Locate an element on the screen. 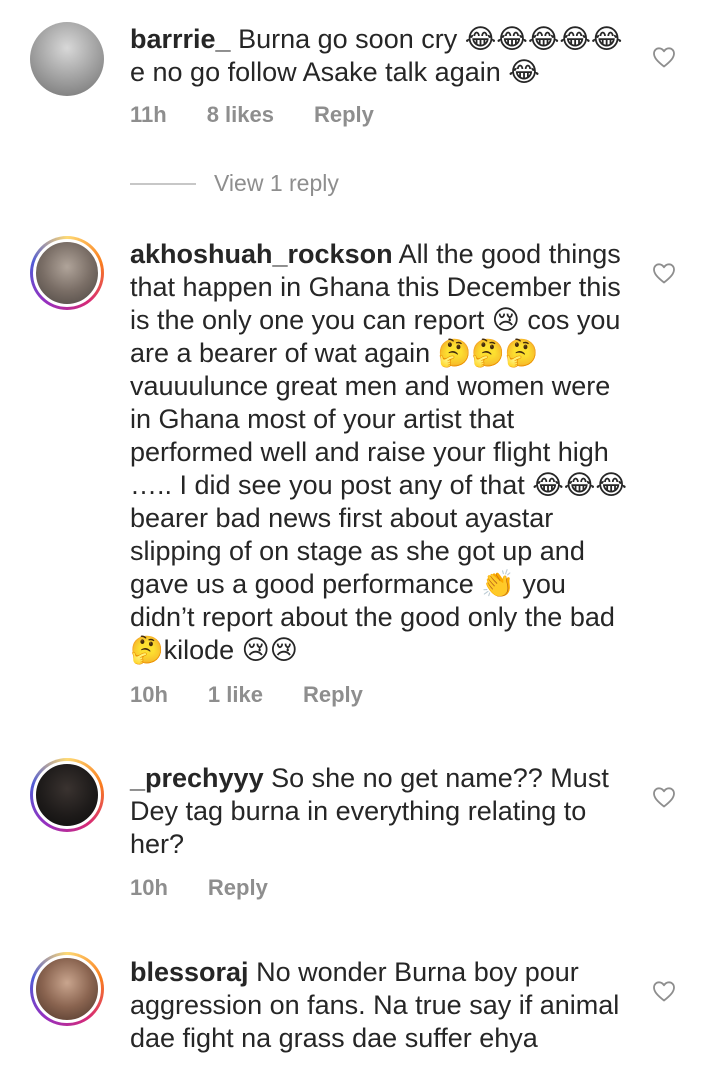 The width and height of the screenshot is (720, 1078). comment-meta: 11h 8 likes Reply is located at coordinates (252, 115).